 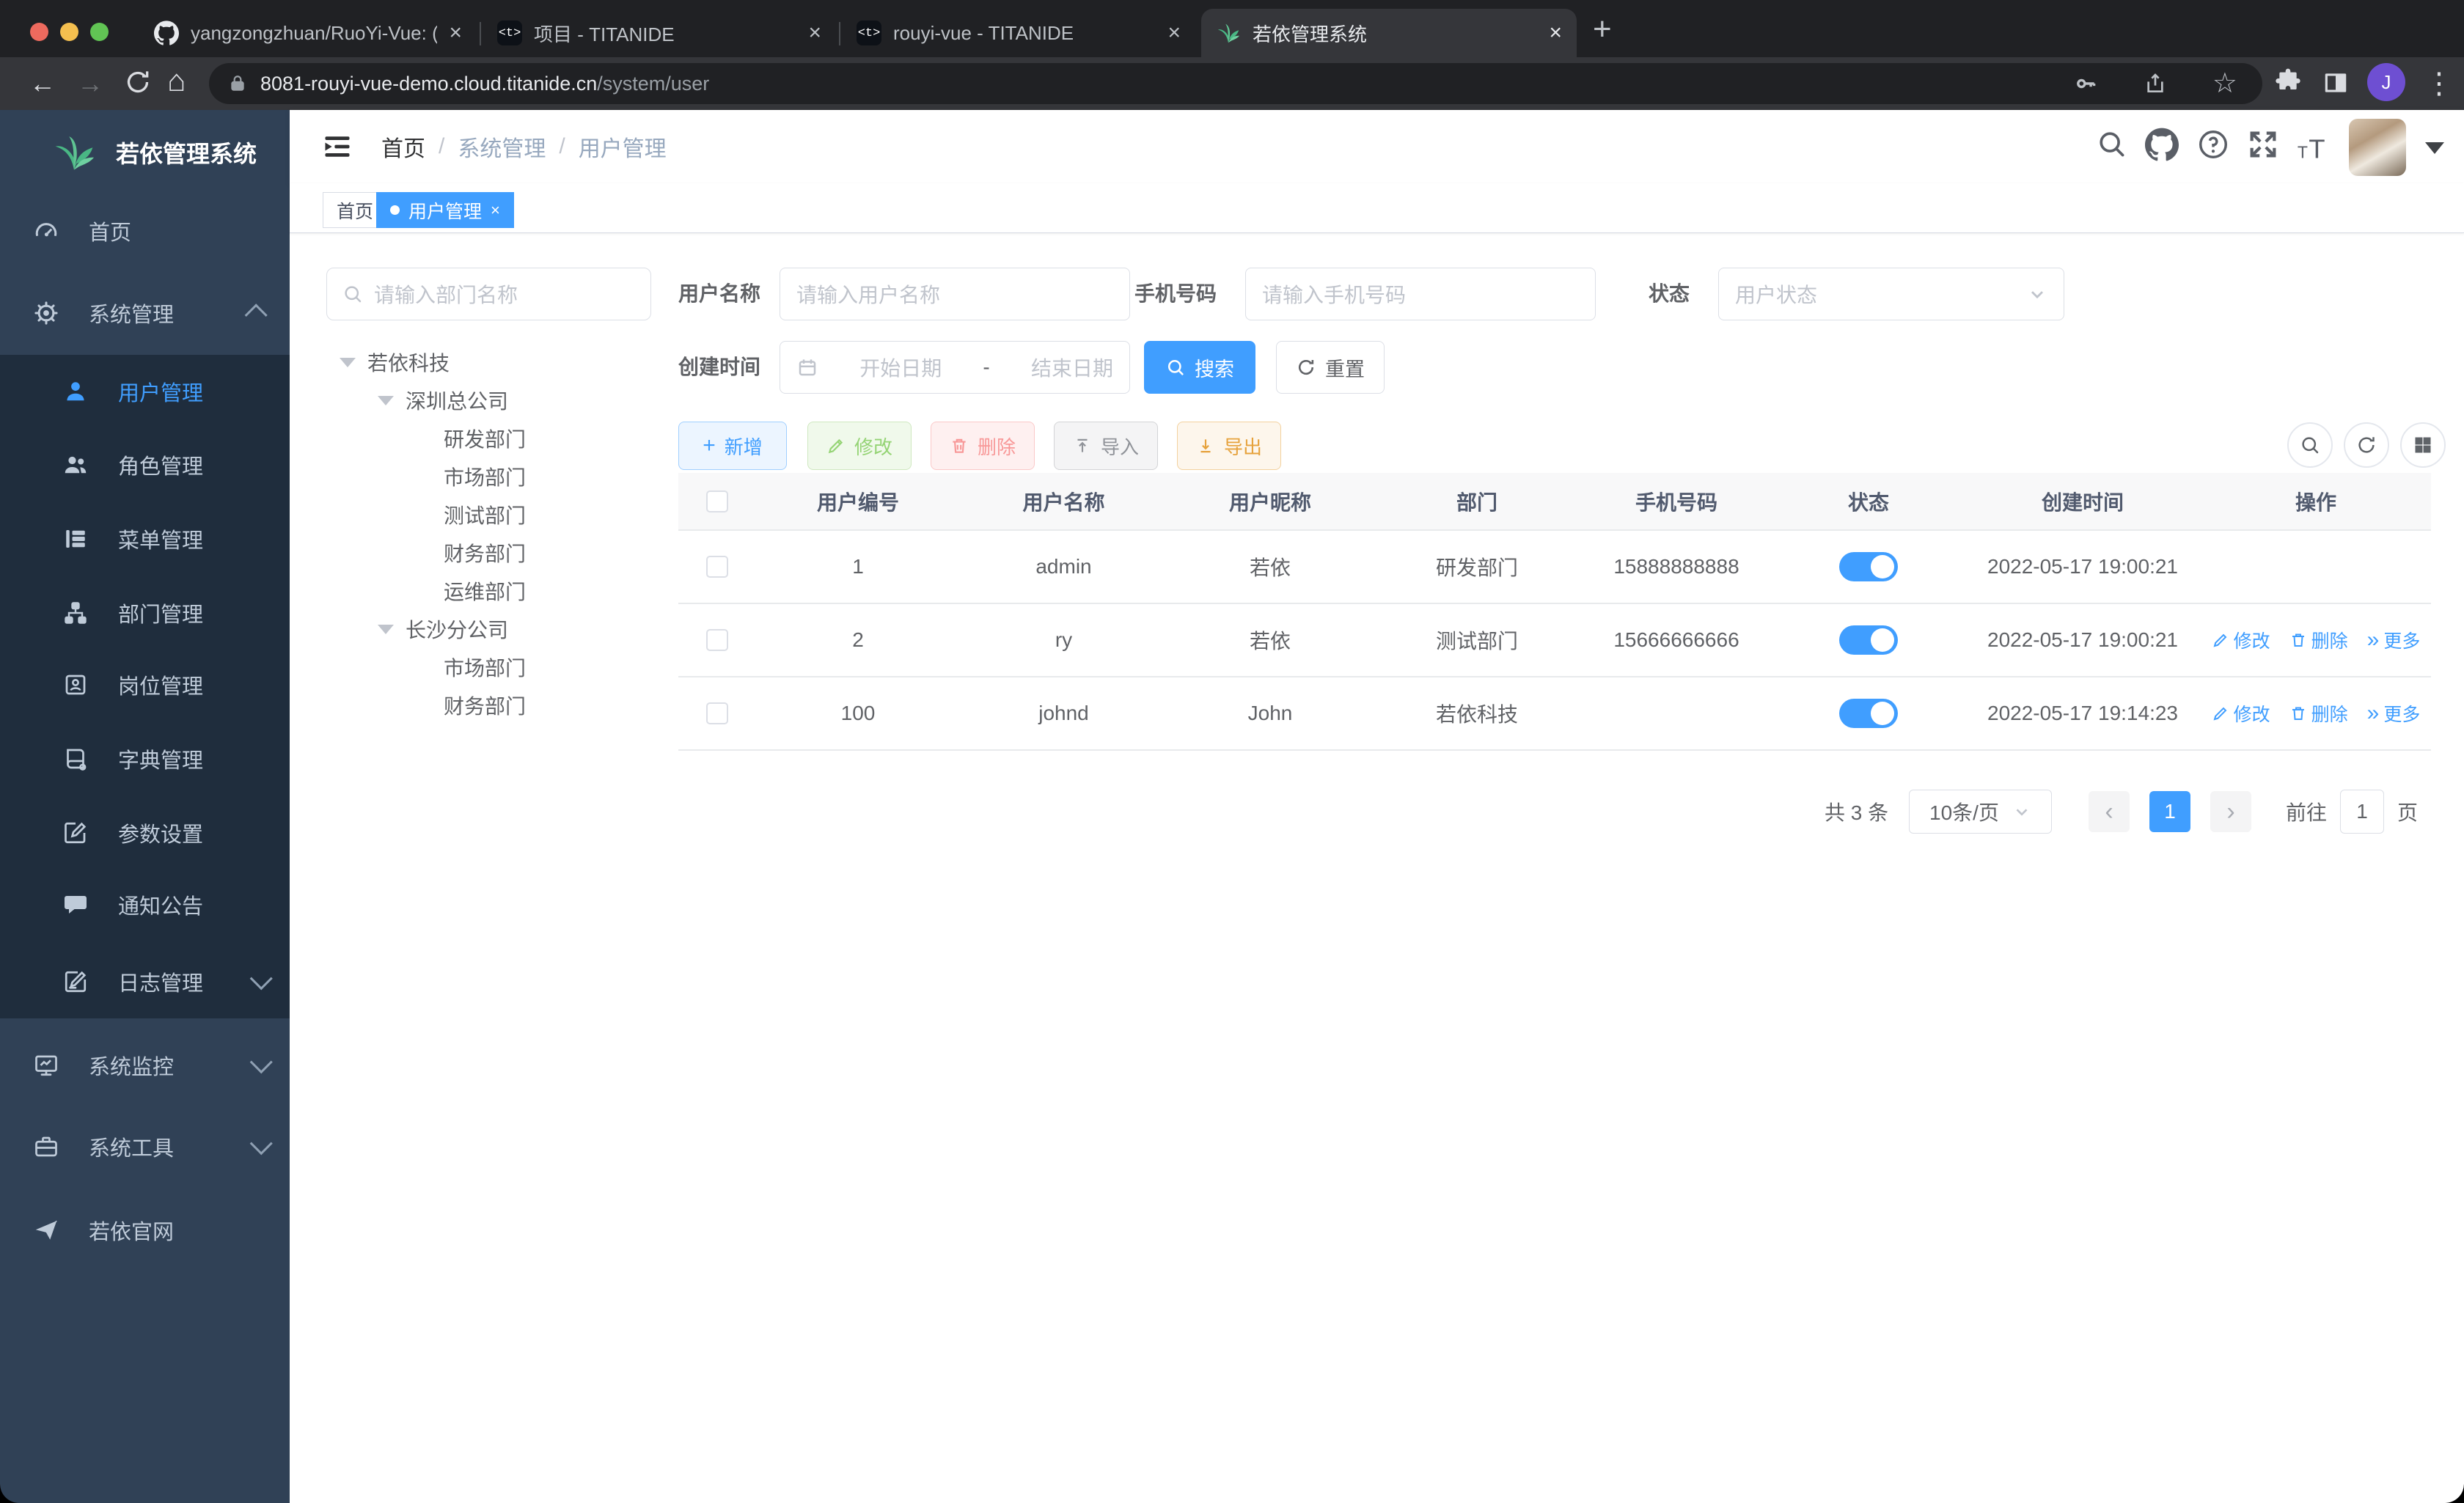 I want to click on minimize-window-button, so click(x=69, y=32).